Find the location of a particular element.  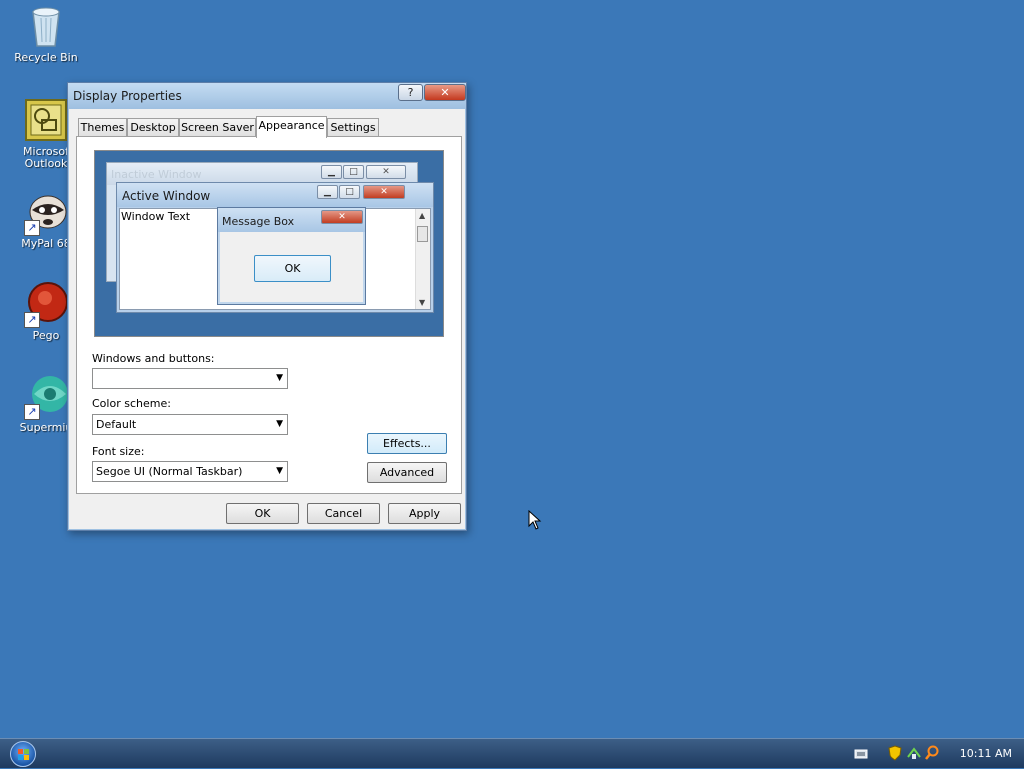

windows-buttons-select: ▼ is located at coordinates (190, 378).